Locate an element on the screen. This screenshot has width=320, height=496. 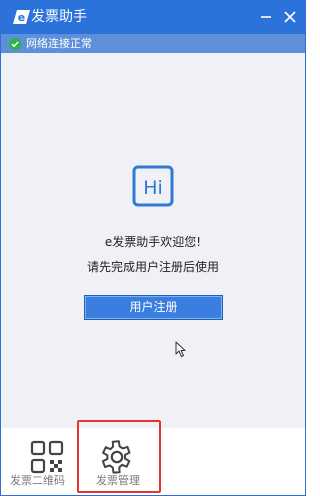
app-title: 发票助手 is located at coordinates (59, 17).